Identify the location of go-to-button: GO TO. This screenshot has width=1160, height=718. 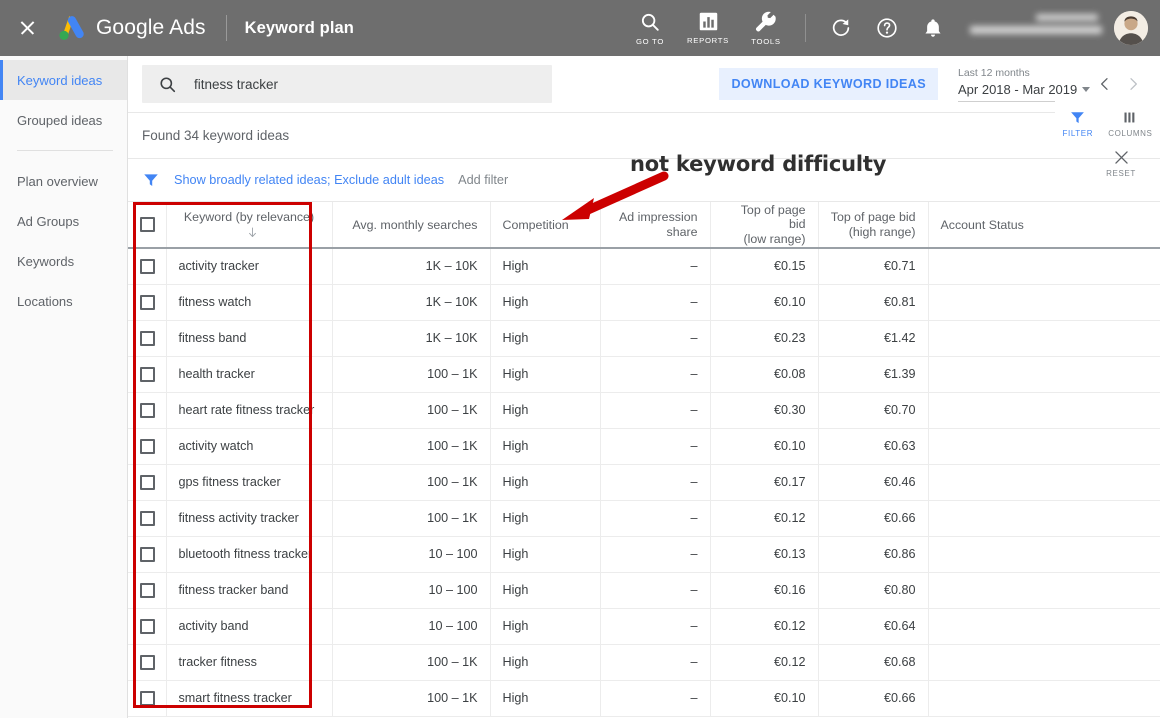
(650, 28).